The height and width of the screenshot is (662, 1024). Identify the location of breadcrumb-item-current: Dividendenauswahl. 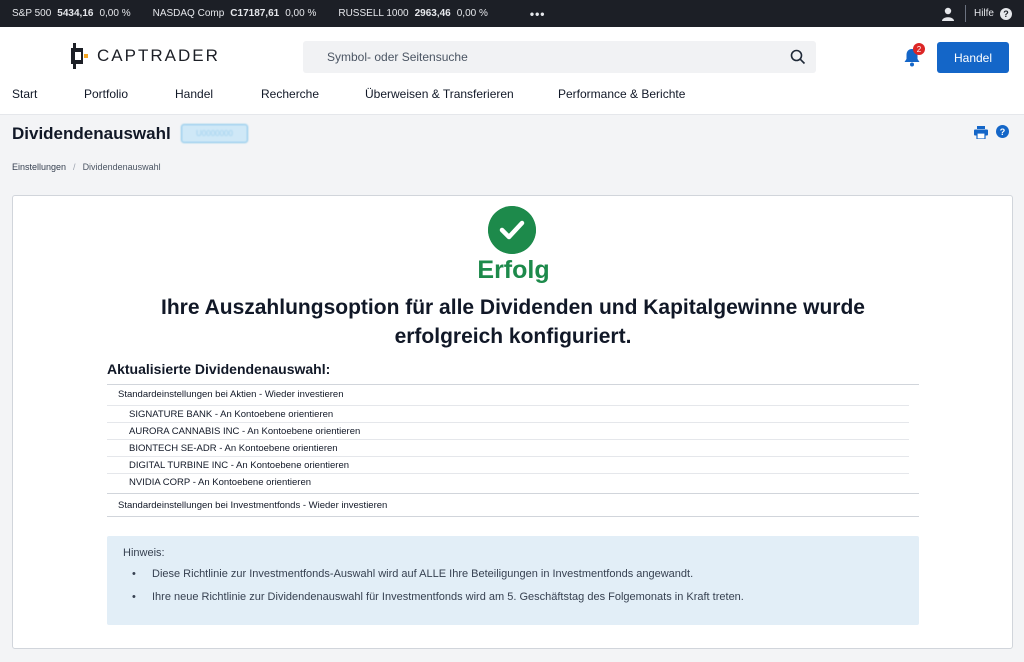
(121, 167).